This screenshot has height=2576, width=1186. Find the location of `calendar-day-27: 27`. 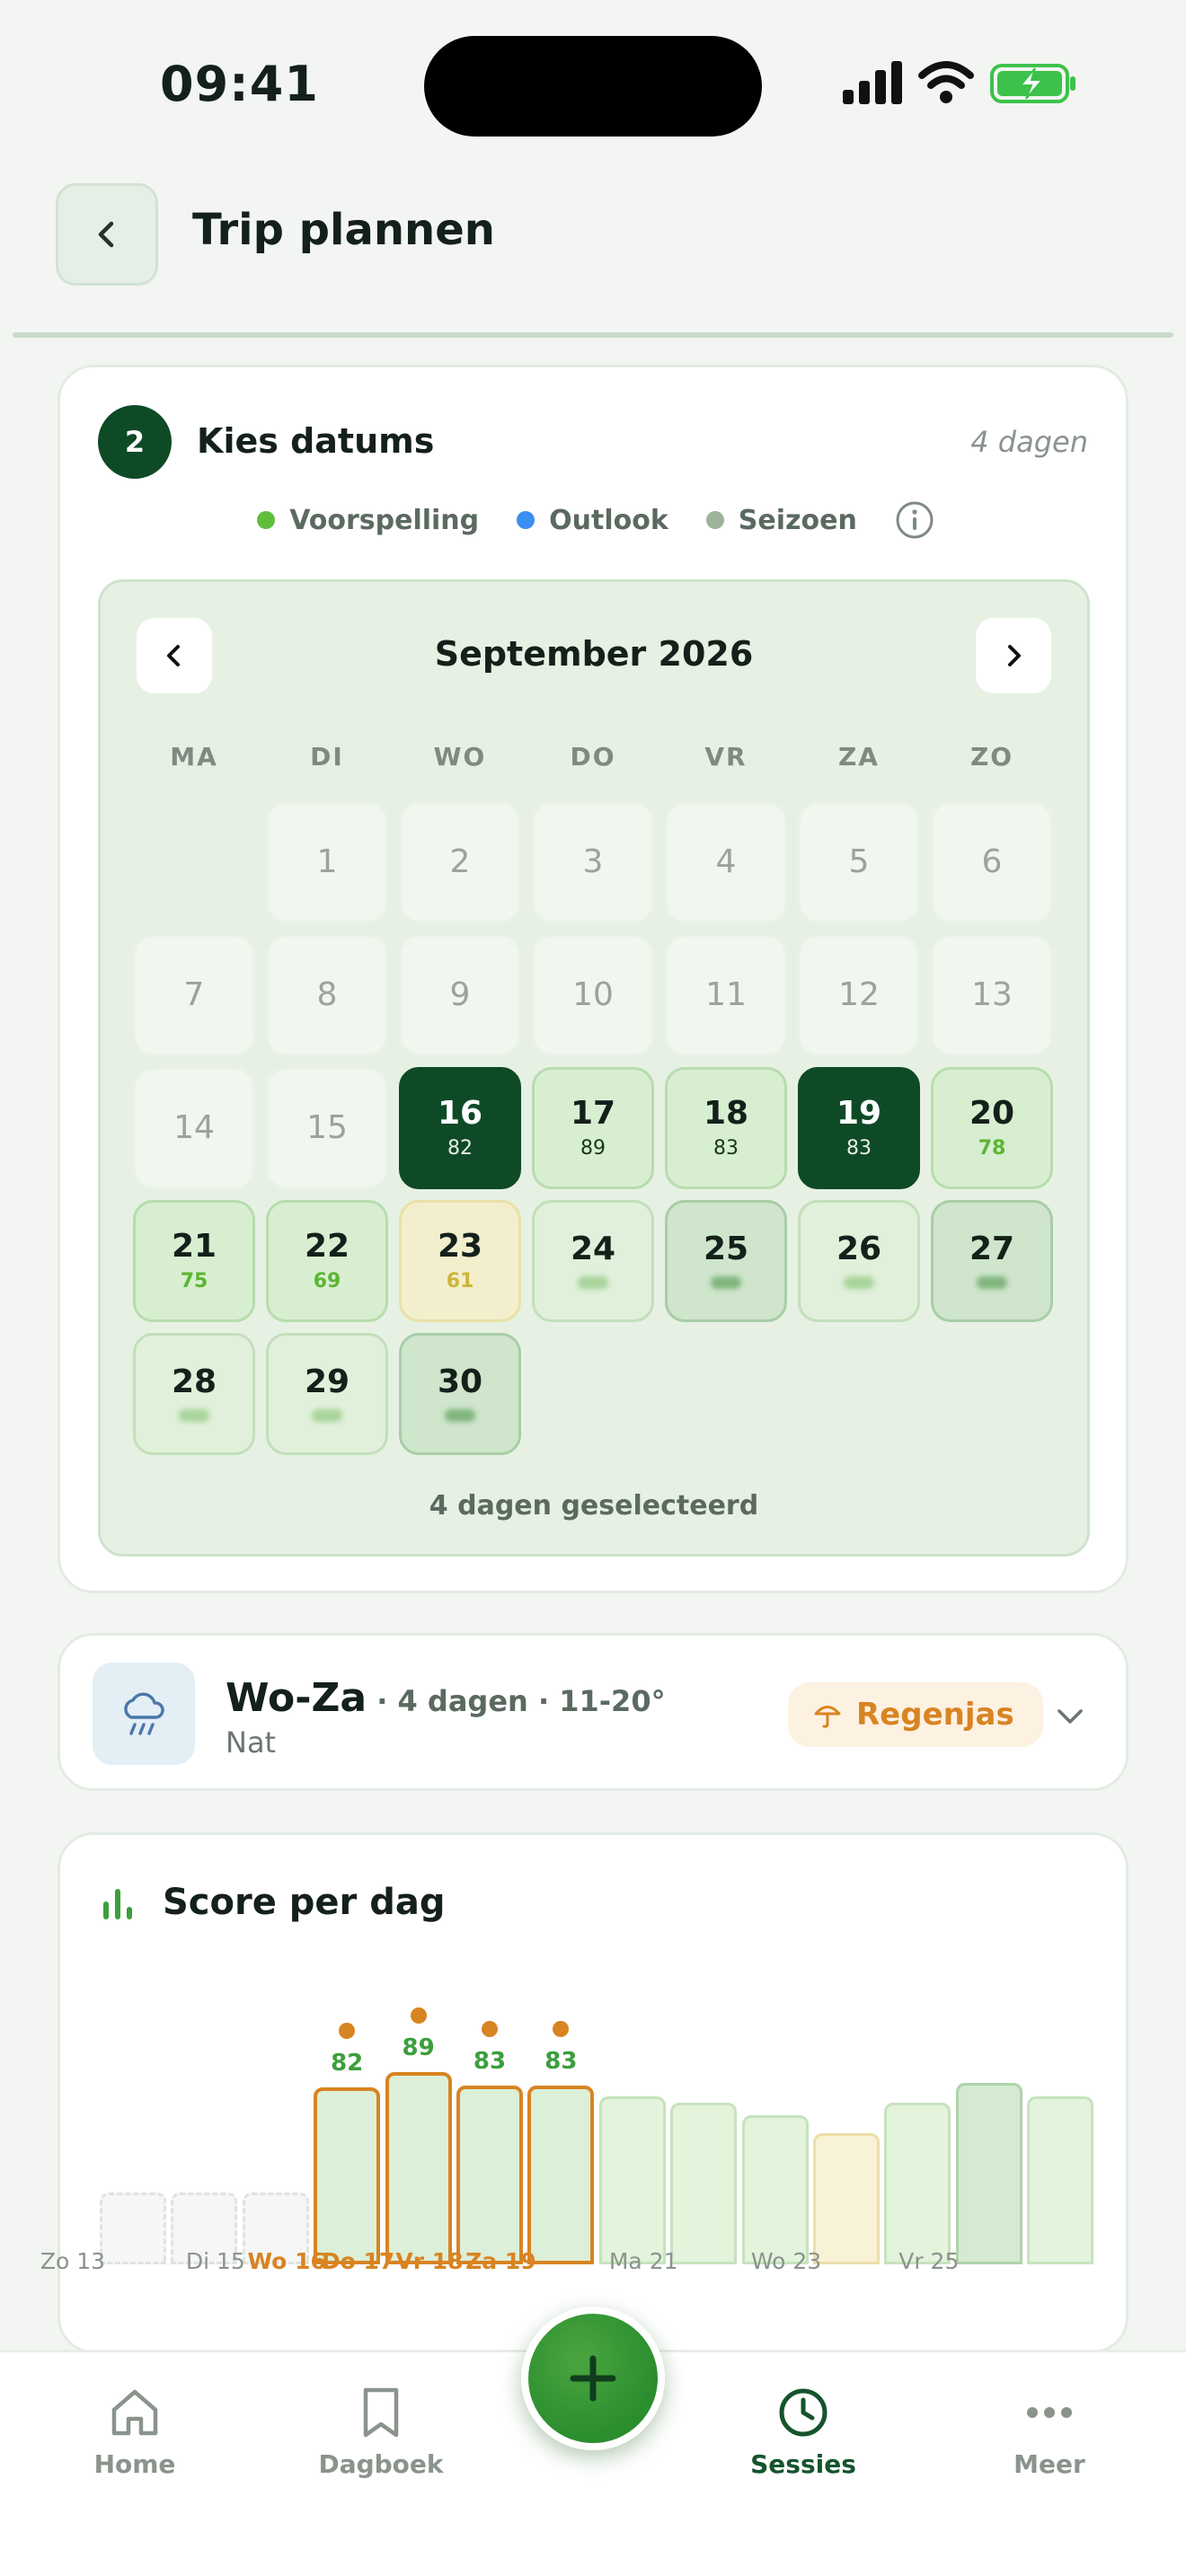

calendar-day-27: 27 is located at coordinates (992, 1261).